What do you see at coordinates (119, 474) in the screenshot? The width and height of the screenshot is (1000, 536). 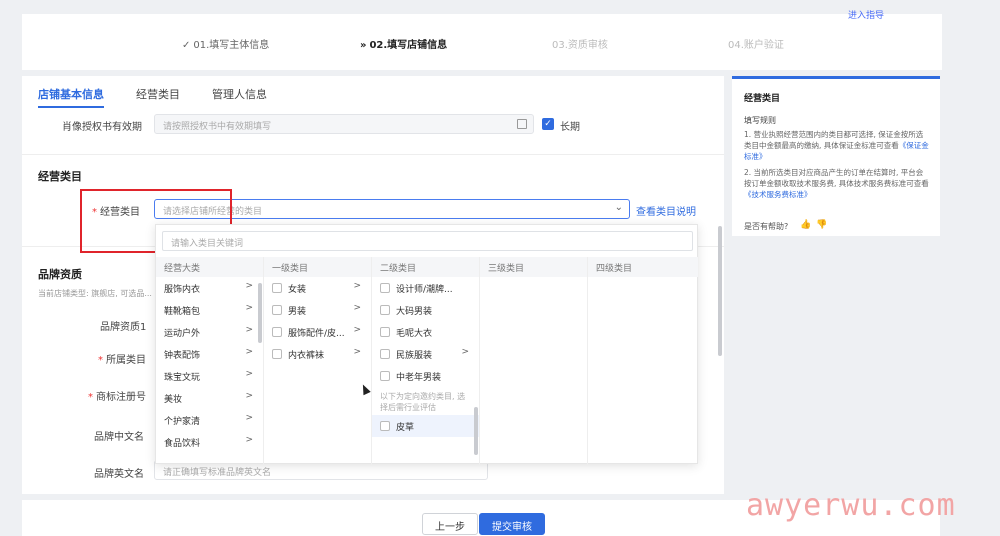 I see `brand-en-label: 品牌英文名` at bounding box center [119, 474].